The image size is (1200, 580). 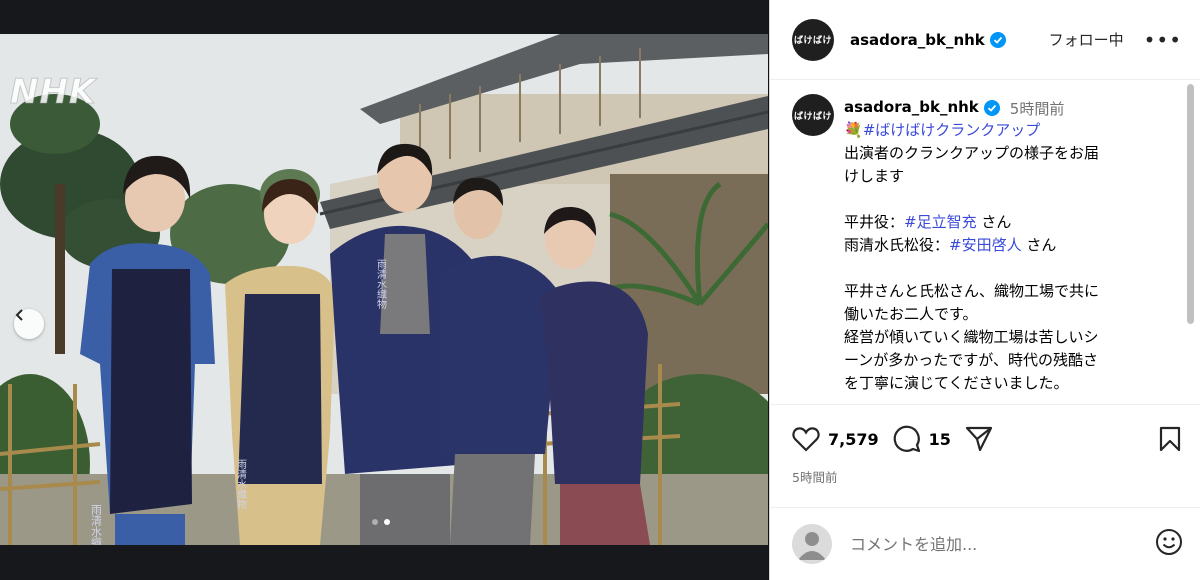 I want to click on caption-timestamp: 5時間前, so click(x=1037, y=109).